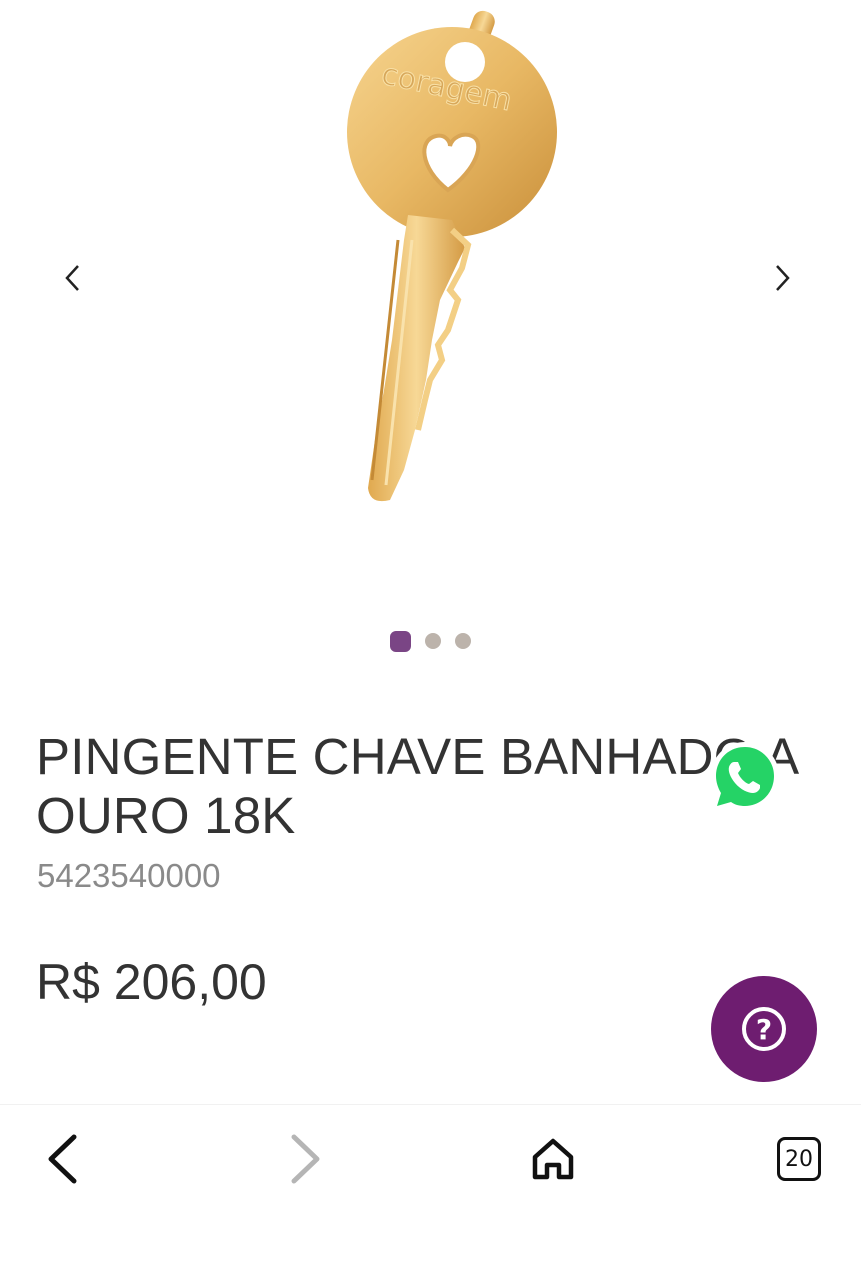 Image resolution: width=861 pixels, height=1280 pixels. I want to click on forward-arrow-icon, so click(305, 1159).